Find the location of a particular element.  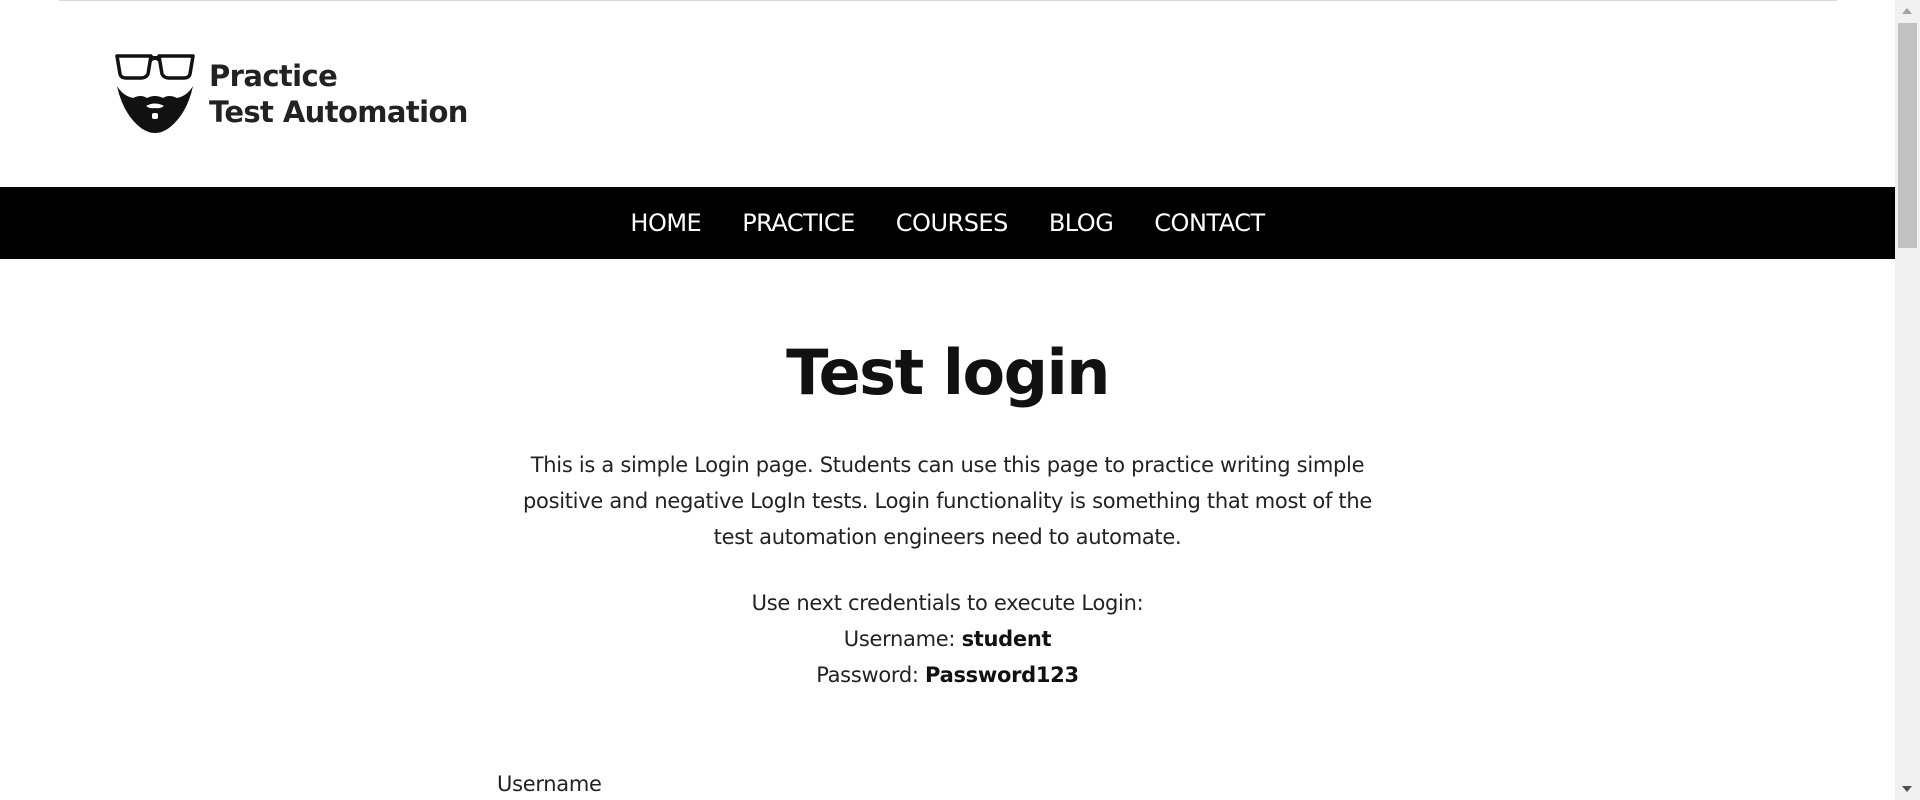

vertical-scrollbar is located at coordinates (1907, 400).